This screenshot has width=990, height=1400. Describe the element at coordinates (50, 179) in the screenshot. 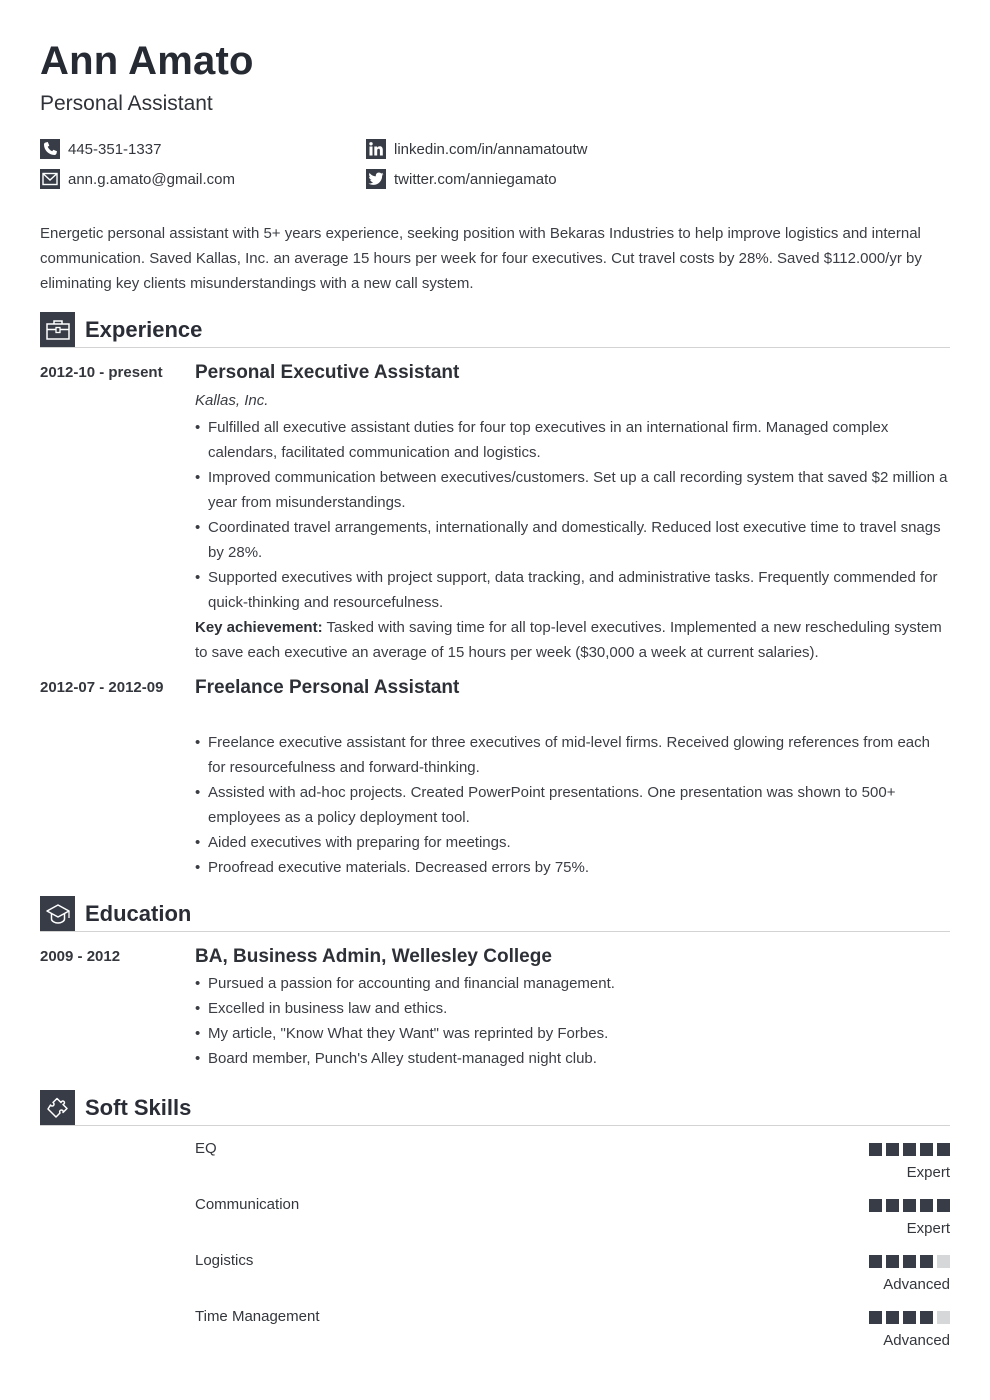

I see `envelope-icon` at that location.